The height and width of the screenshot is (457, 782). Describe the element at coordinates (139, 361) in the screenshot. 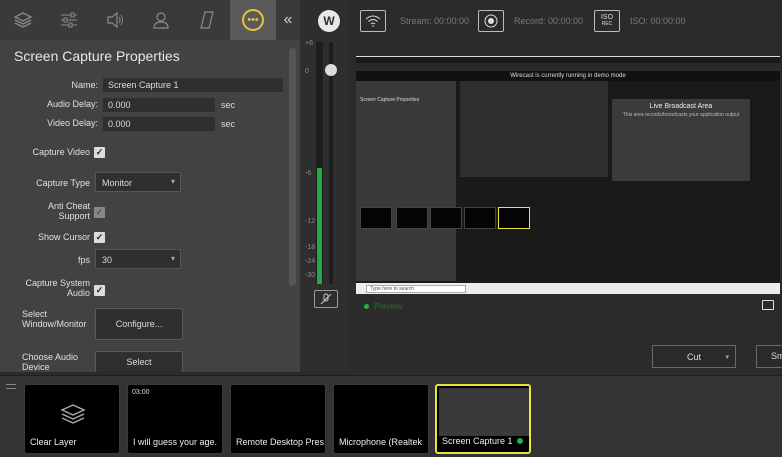

I see `select-audio-device-button: Select` at that location.